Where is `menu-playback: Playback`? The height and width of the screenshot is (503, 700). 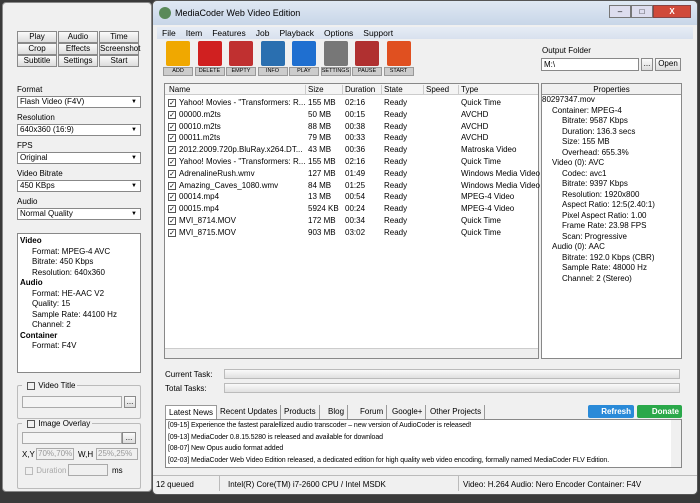
menu-playback: Playback is located at coordinates (297, 33).